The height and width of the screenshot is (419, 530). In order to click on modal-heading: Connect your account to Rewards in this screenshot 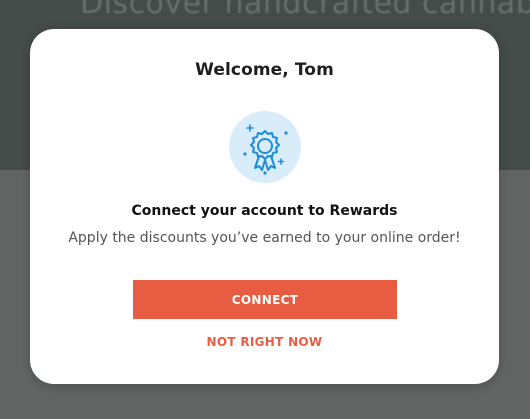, I will do `click(264, 211)`.